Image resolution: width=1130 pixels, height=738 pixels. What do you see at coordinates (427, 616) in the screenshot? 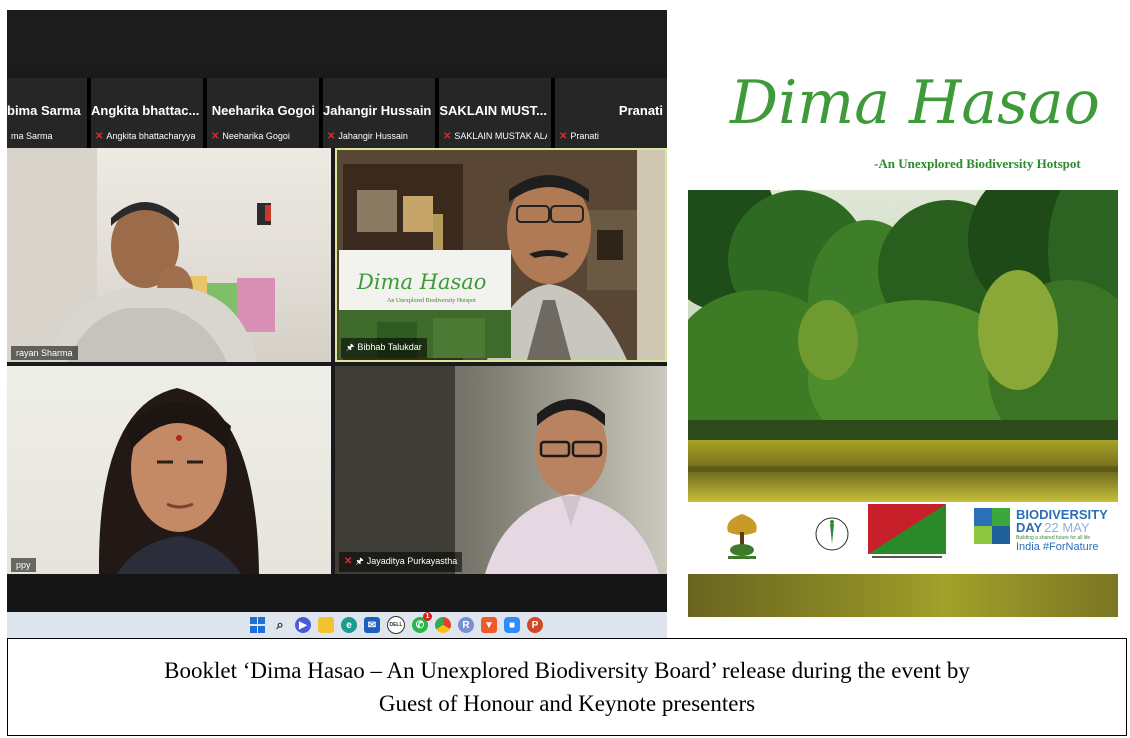
I see `notification-badge: 1` at bounding box center [427, 616].